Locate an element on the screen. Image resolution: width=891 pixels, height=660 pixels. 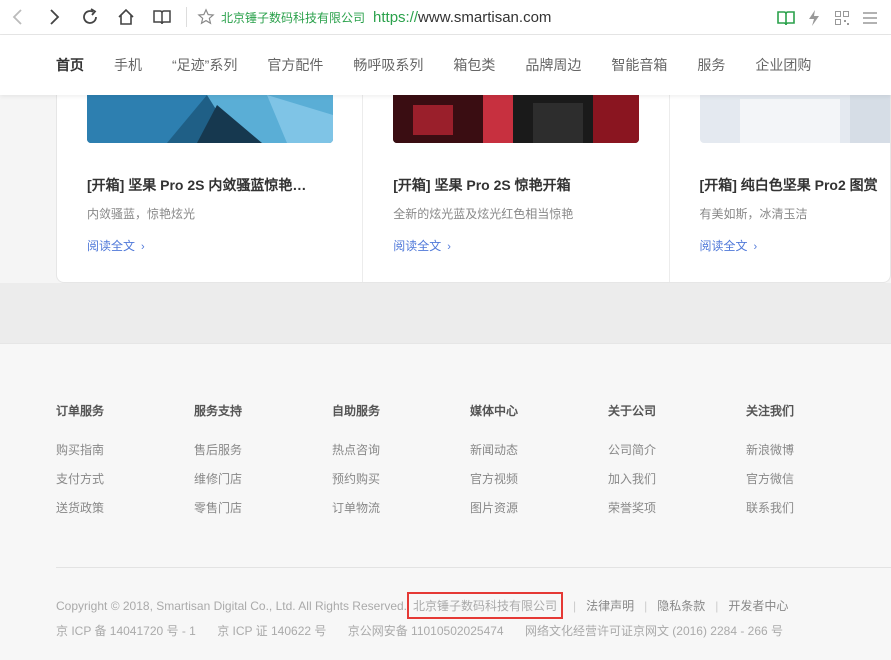
reading-mode-button is located at coordinates (162, 17).